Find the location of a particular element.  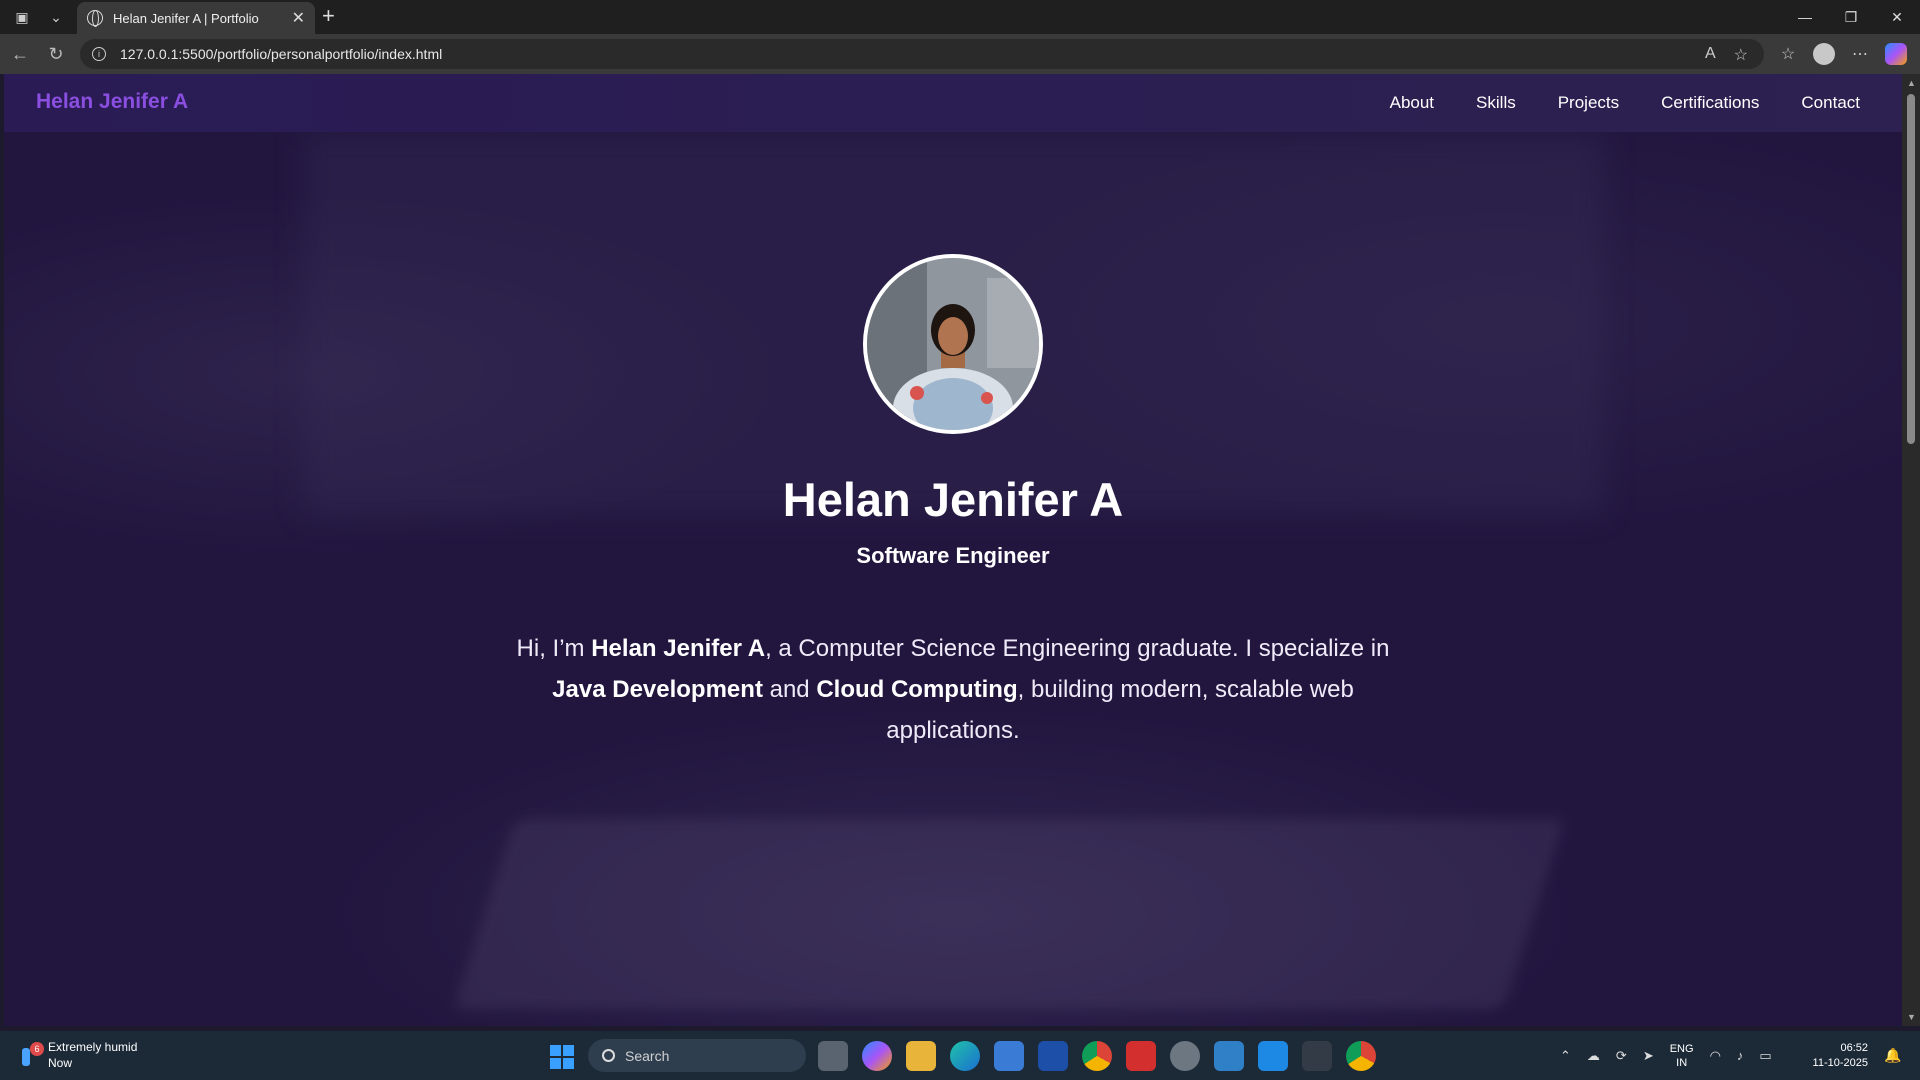

taskbar-apps is located at coordinates (1097, 1056).